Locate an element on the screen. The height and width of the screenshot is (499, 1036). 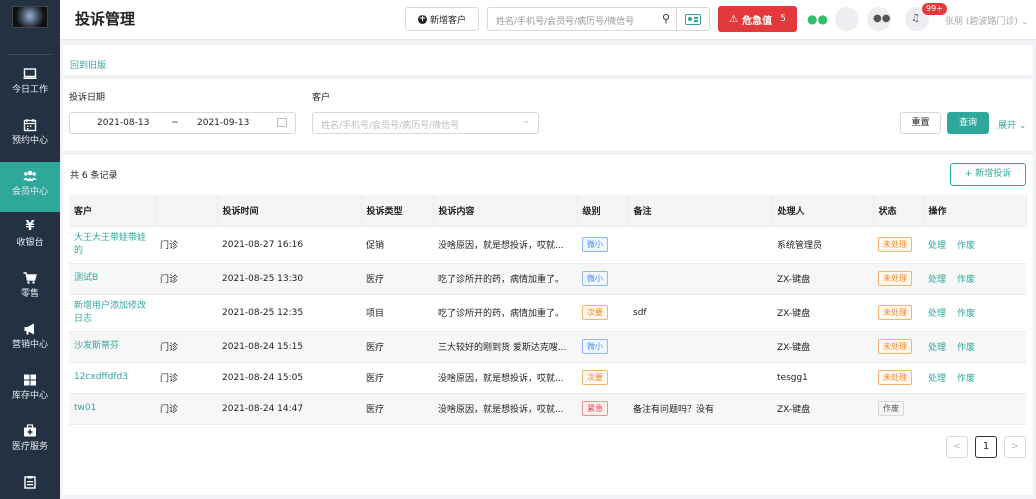
chevron-down-icon: ⌄ is located at coordinates (526, 121).